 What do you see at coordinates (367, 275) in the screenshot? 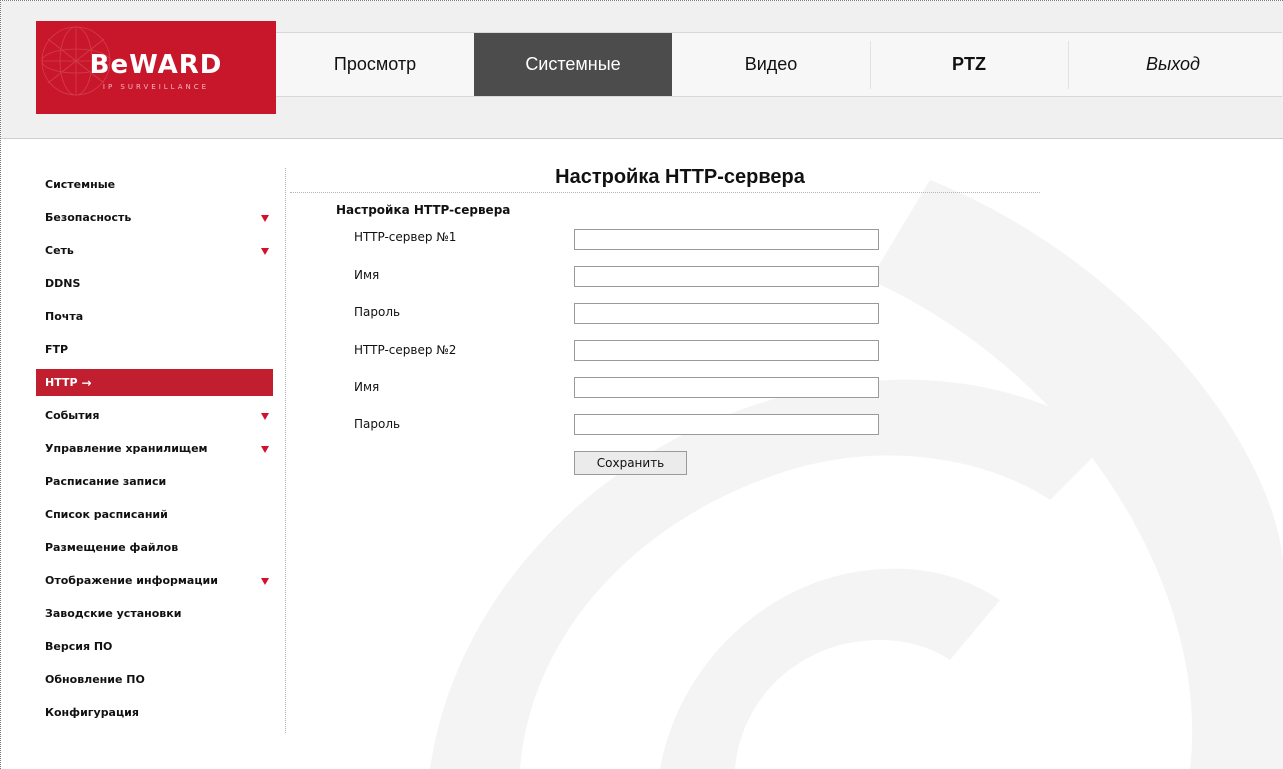
I see `name-1-label: Имя` at bounding box center [367, 275].